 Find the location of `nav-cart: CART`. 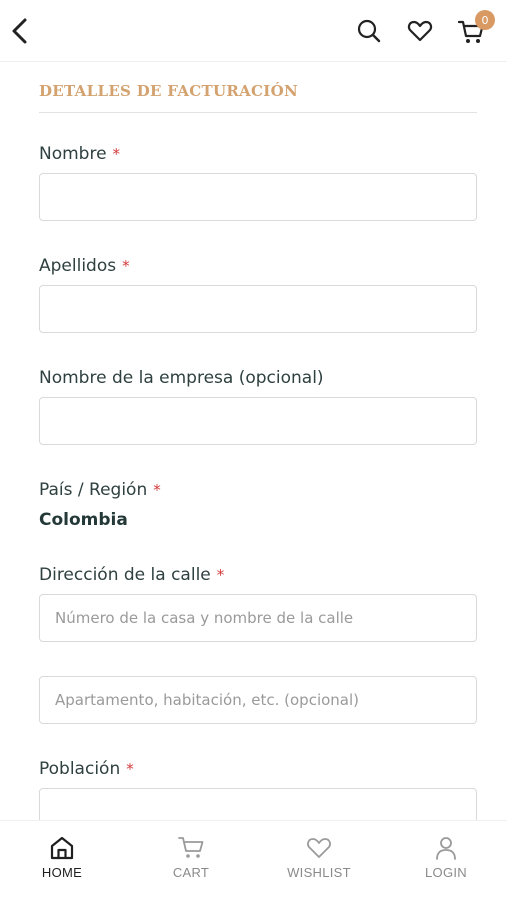

nav-cart: CART is located at coordinates (191, 857).